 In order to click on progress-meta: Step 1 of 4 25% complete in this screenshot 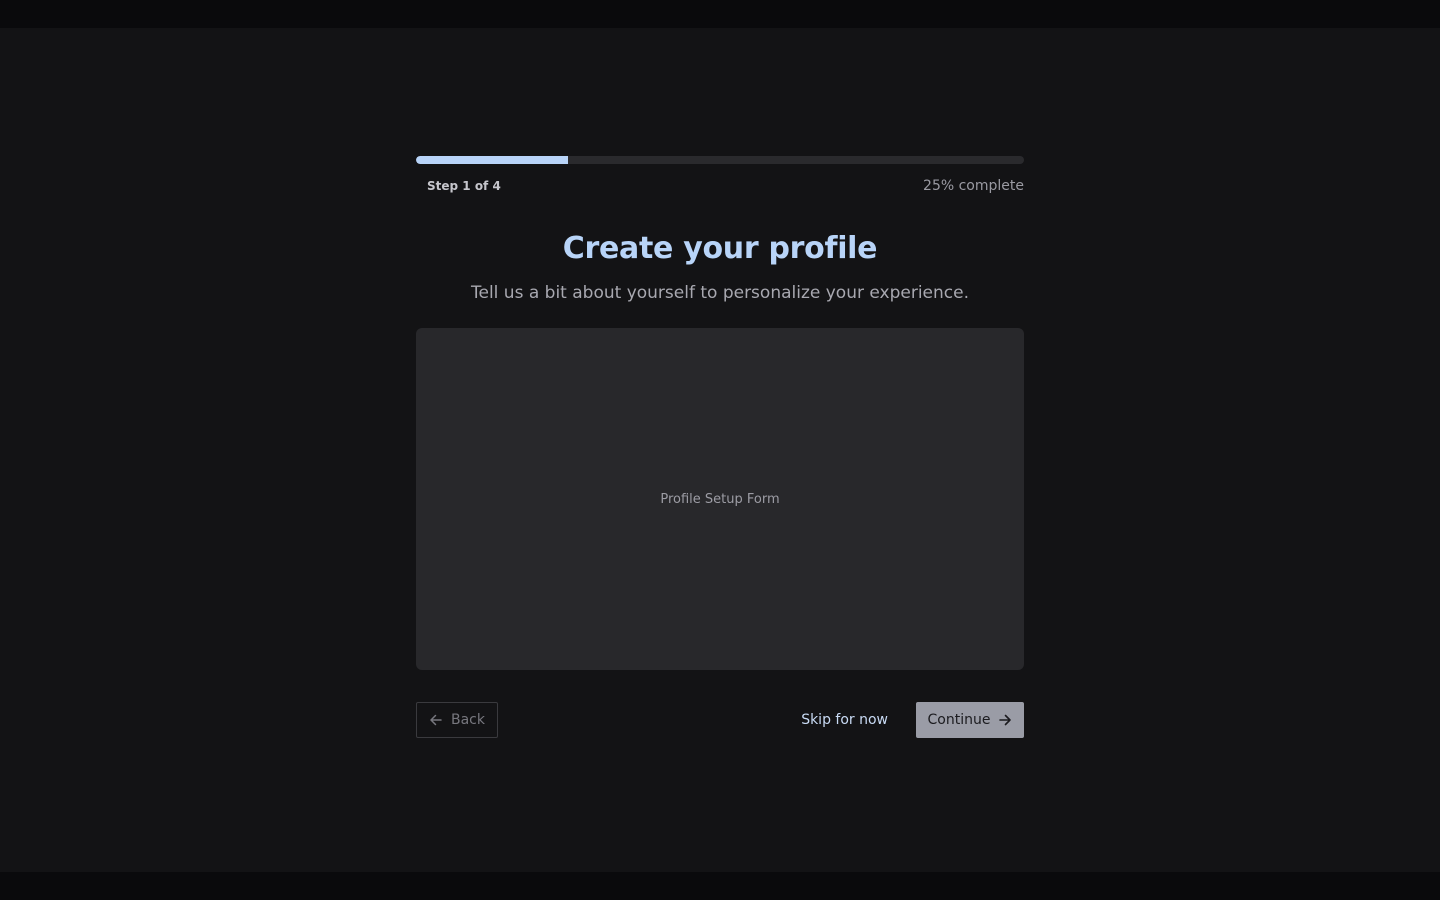, I will do `click(720, 186)`.